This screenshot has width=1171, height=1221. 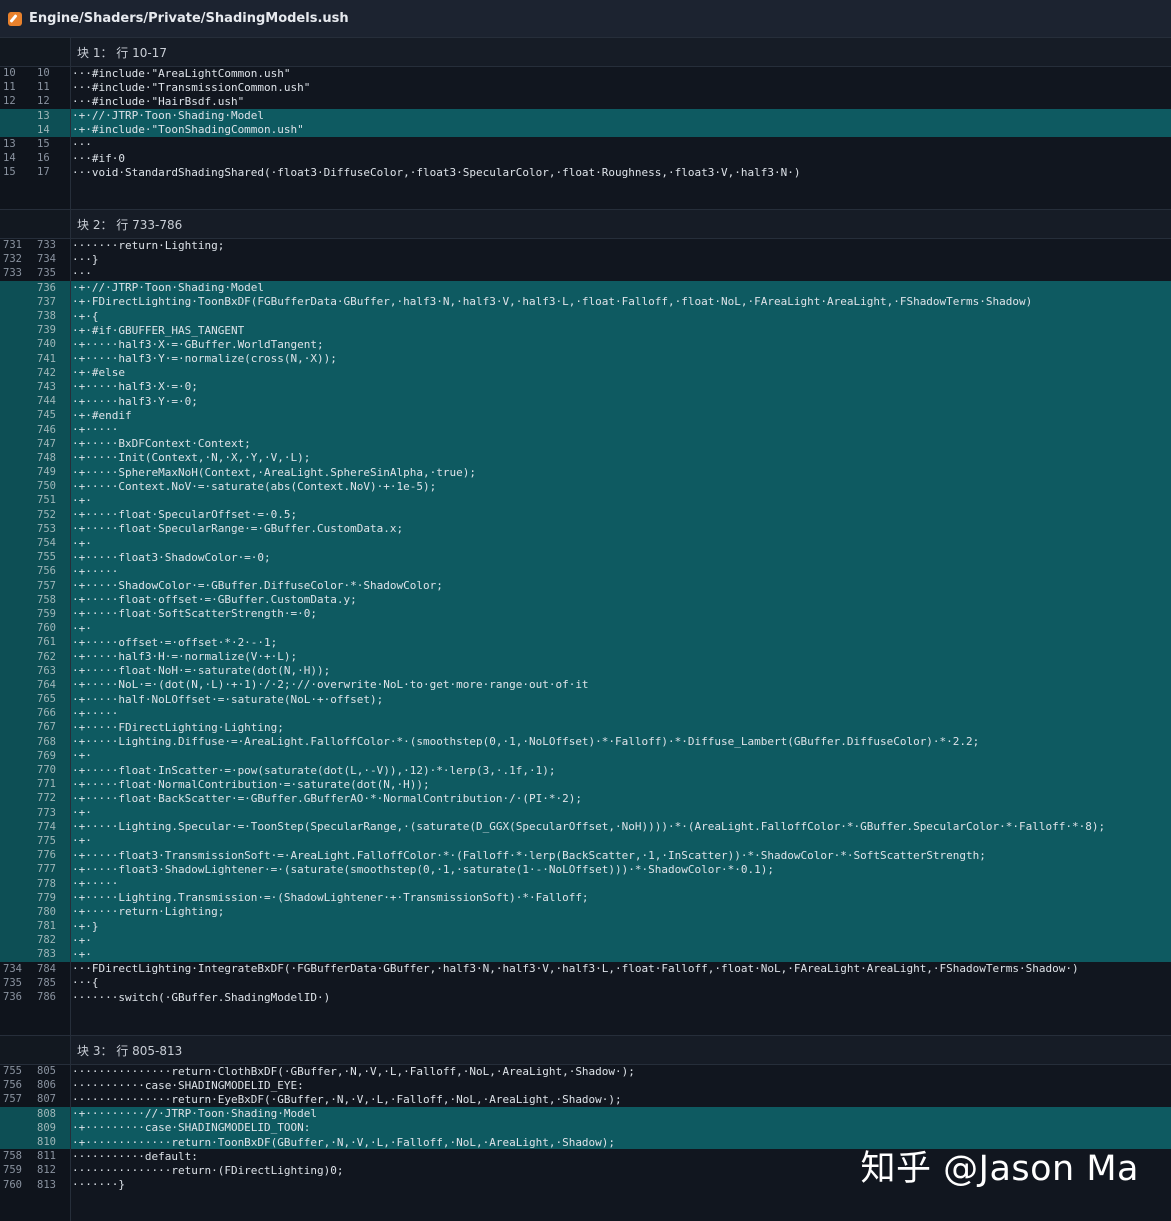 What do you see at coordinates (585, 911) in the screenshot?
I see `added-line: 780 ·+·····return·Lighting;` at bounding box center [585, 911].